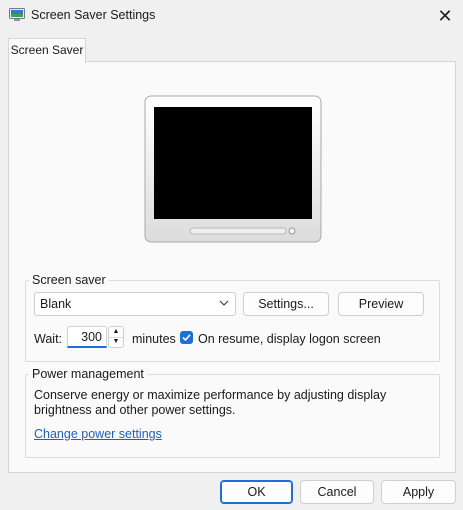 This screenshot has height=510, width=463. I want to click on screen-saver-dropdown: Blank, so click(135, 304).